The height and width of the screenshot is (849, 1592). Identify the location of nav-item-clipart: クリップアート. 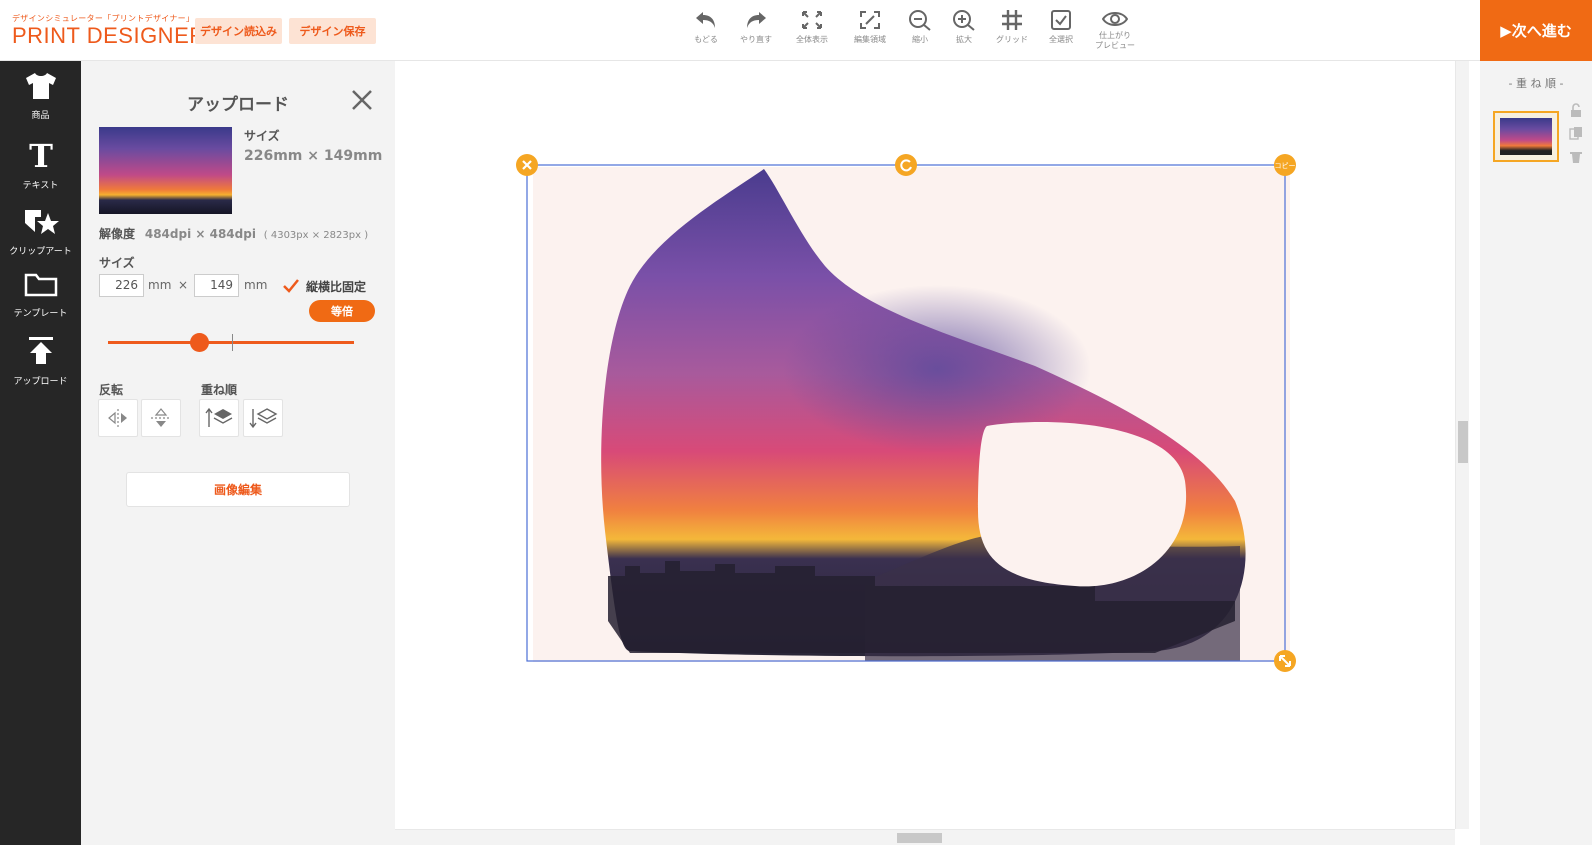
(40, 232).